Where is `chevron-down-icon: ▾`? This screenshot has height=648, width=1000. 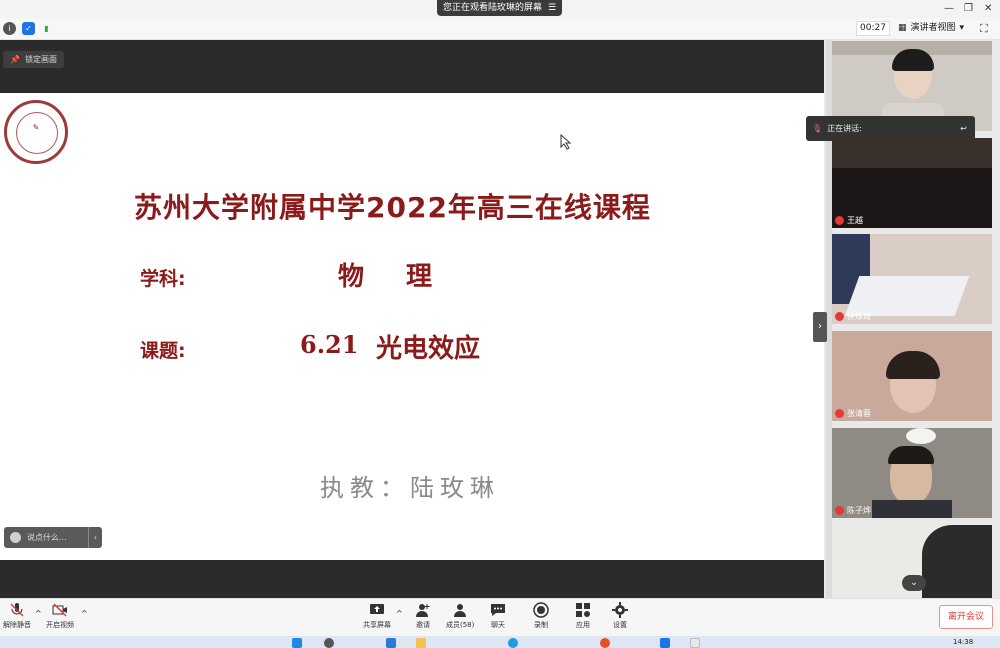
chevron-down-icon: ▾ is located at coordinates (962, 28).